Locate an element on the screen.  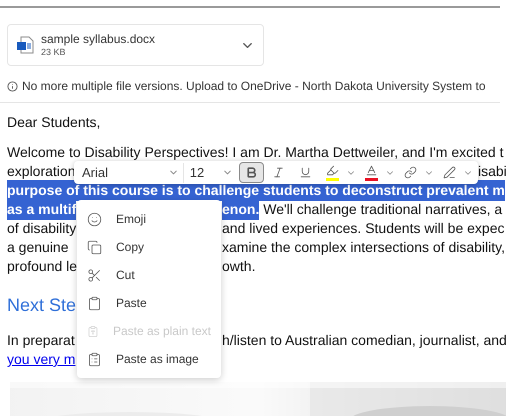
body-text: and lived experiences. Students will be expec is located at coordinates (363, 228).